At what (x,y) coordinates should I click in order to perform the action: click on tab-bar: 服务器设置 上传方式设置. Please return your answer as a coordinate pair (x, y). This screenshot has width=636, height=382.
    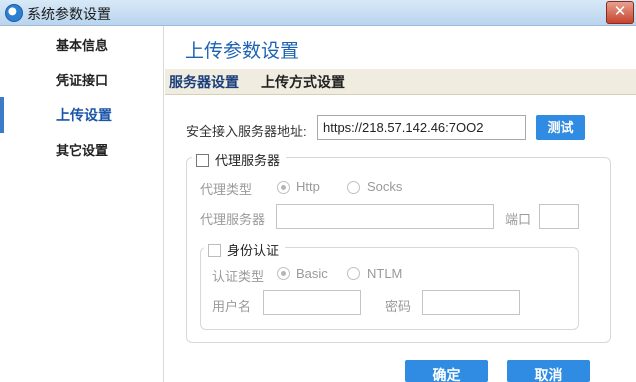
    Looking at the image, I should click on (400, 82).